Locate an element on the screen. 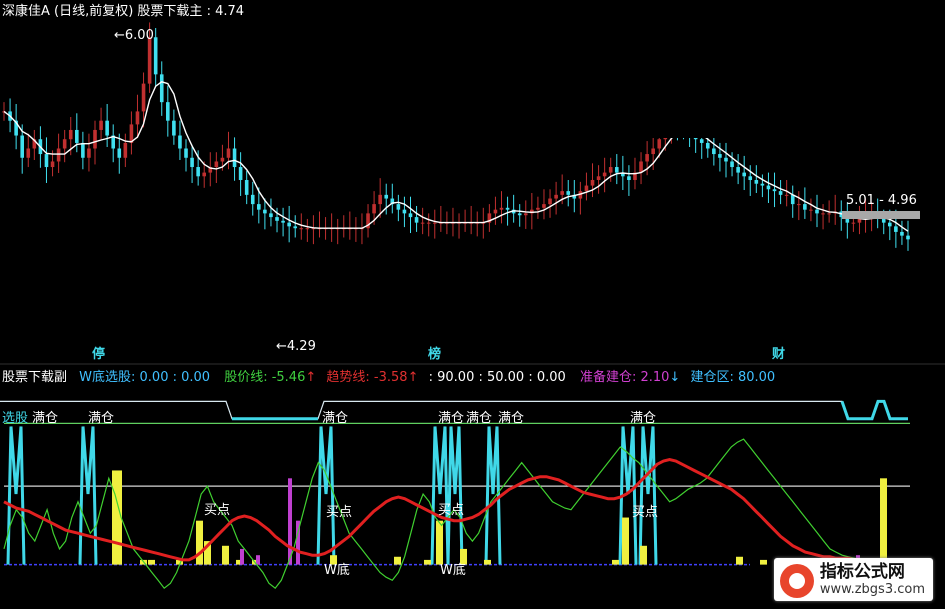 The width and height of the screenshot is (945, 609). annotation-full-1: 满仓 is located at coordinates (45, 418).